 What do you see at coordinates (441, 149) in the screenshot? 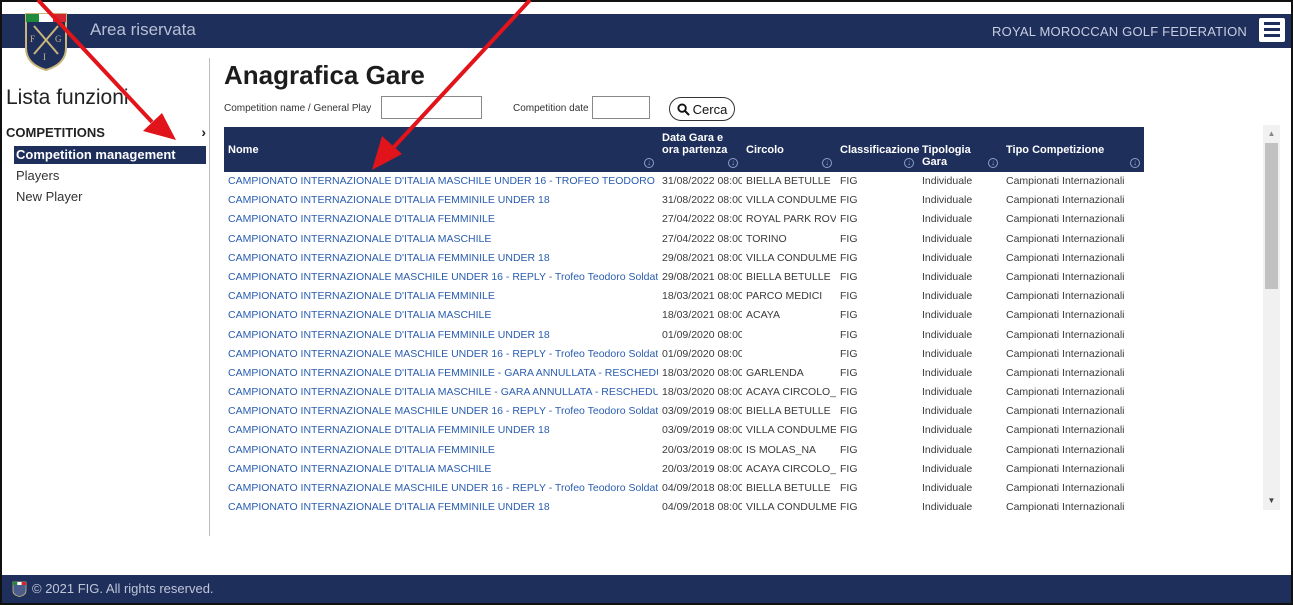
I see `column-header-nome: Nome ↓` at bounding box center [441, 149].